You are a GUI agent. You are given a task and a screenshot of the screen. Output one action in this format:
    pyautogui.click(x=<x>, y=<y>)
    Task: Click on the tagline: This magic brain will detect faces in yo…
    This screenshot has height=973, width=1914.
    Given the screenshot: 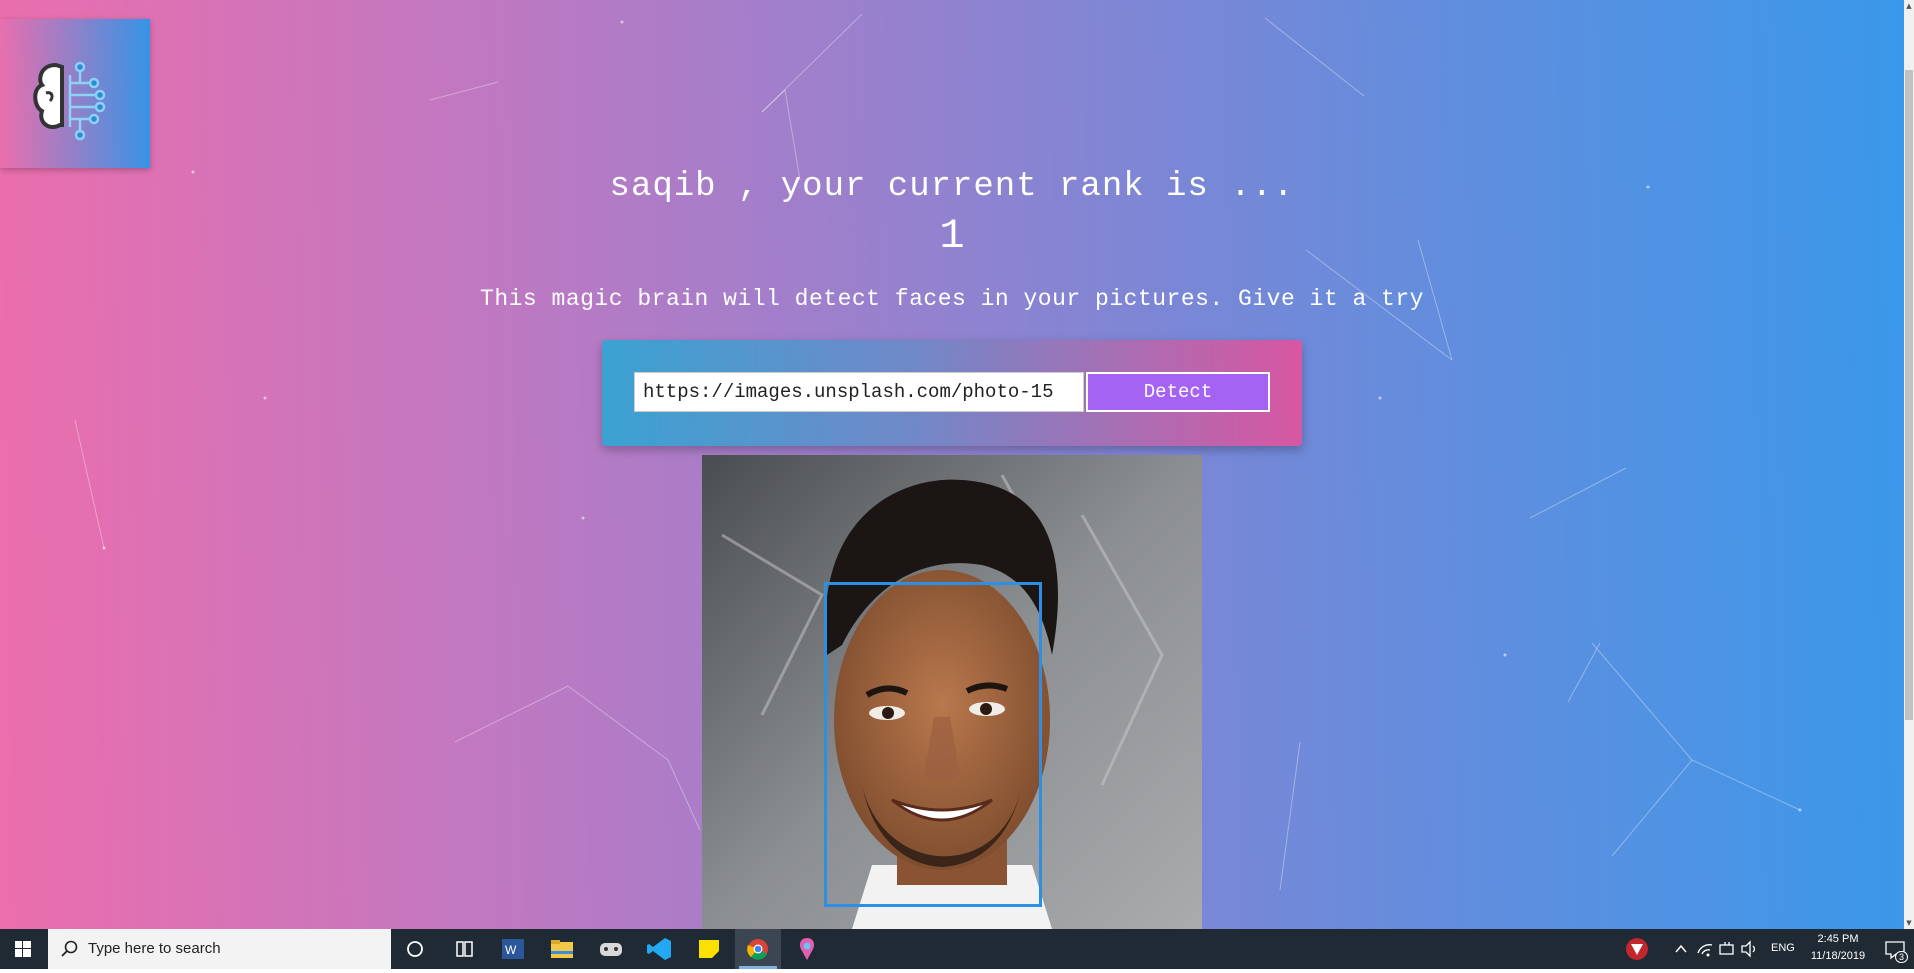 What is the action you would take?
    pyautogui.click(x=952, y=299)
    